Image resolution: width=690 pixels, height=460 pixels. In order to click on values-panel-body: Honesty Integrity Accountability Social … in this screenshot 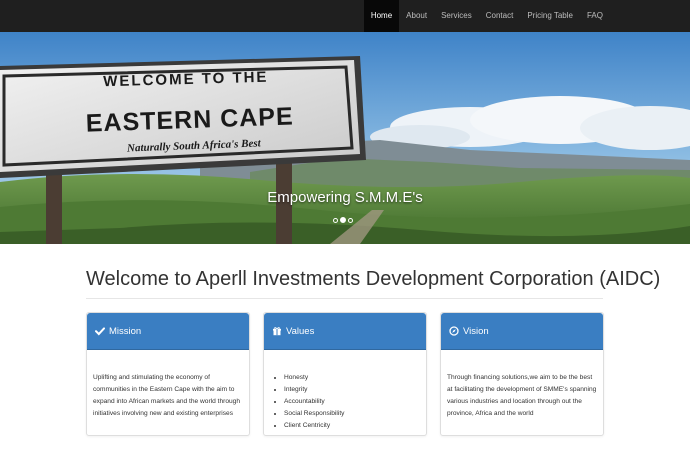, I will do `click(345, 391)`.